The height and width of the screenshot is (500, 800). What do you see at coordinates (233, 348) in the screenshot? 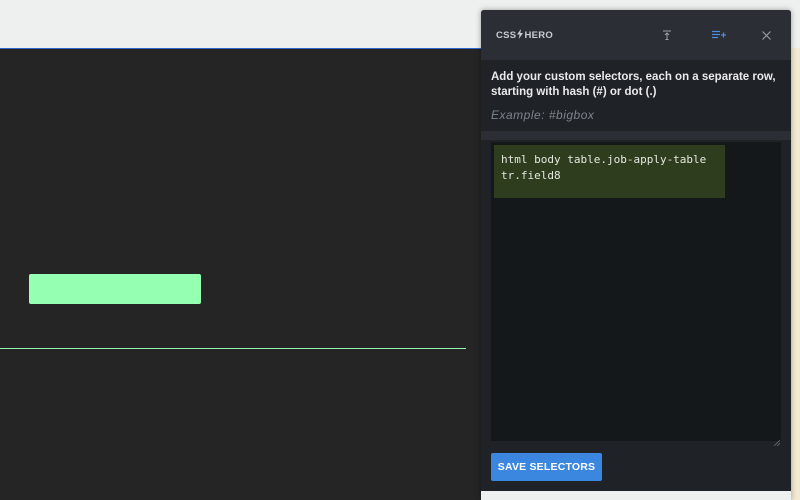
I see `page-divider-line` at bounding box center [233, 348].